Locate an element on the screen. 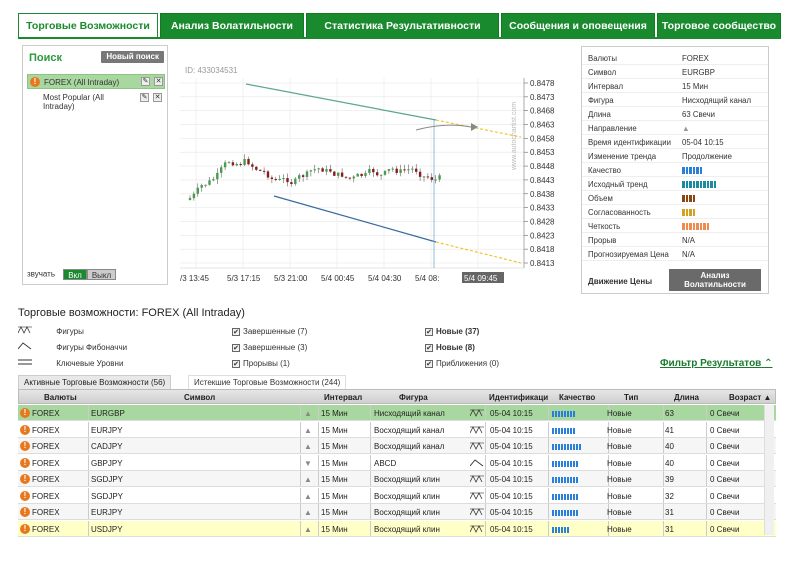 The image size is (800, 562). info-row: Качество is located at coordinates (675, 170).